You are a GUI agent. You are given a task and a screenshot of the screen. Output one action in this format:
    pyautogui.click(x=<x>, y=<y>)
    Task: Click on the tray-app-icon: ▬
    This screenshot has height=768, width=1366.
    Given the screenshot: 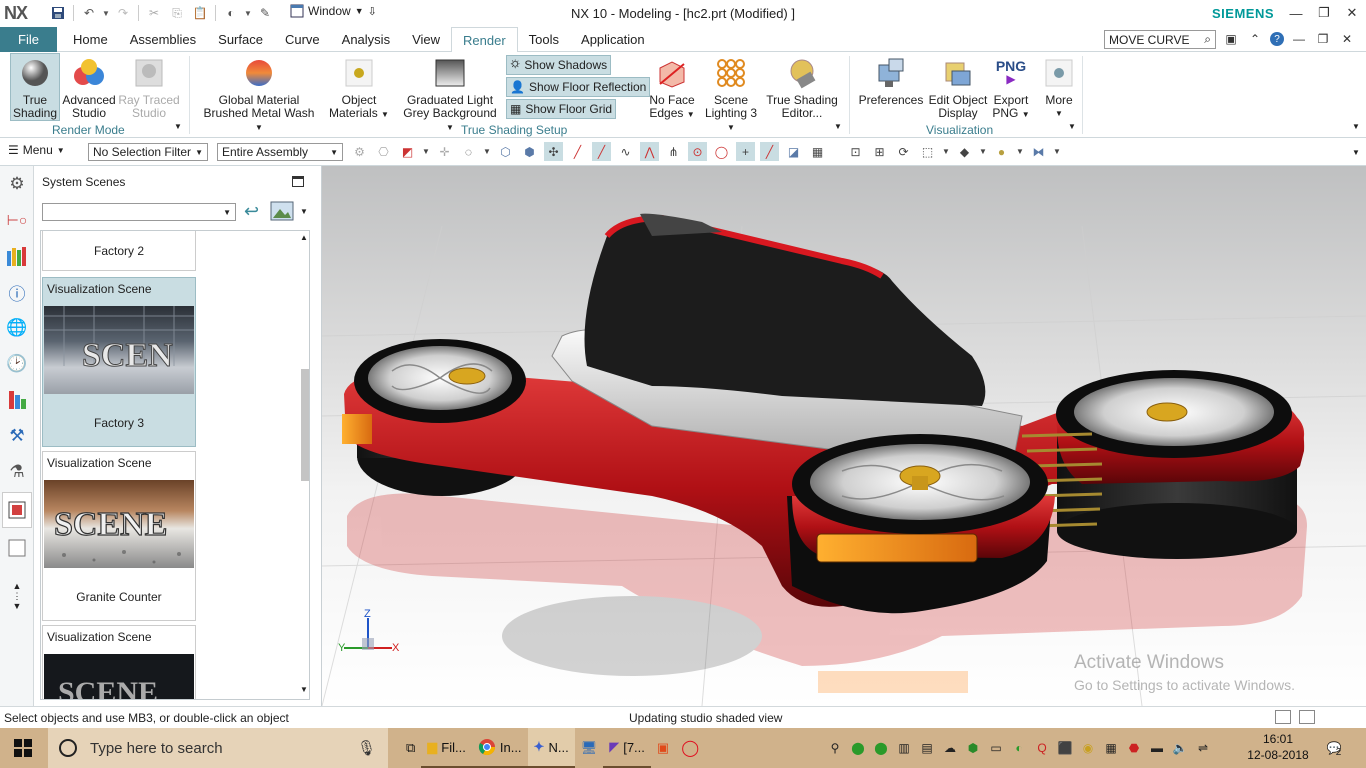 What is the action you would take?
    pyautogui.click(x=1157, y=748)
    